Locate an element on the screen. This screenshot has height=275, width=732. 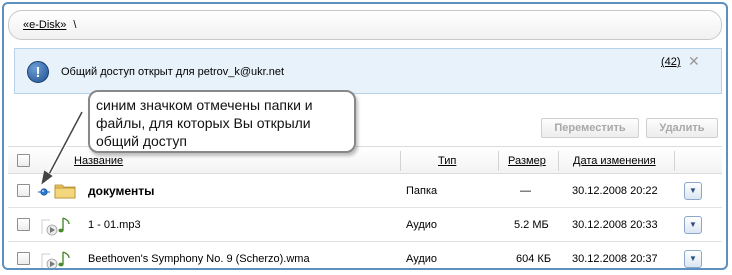
breadcrumb: «e-Disk» \ is located at coordinates (49, 25).